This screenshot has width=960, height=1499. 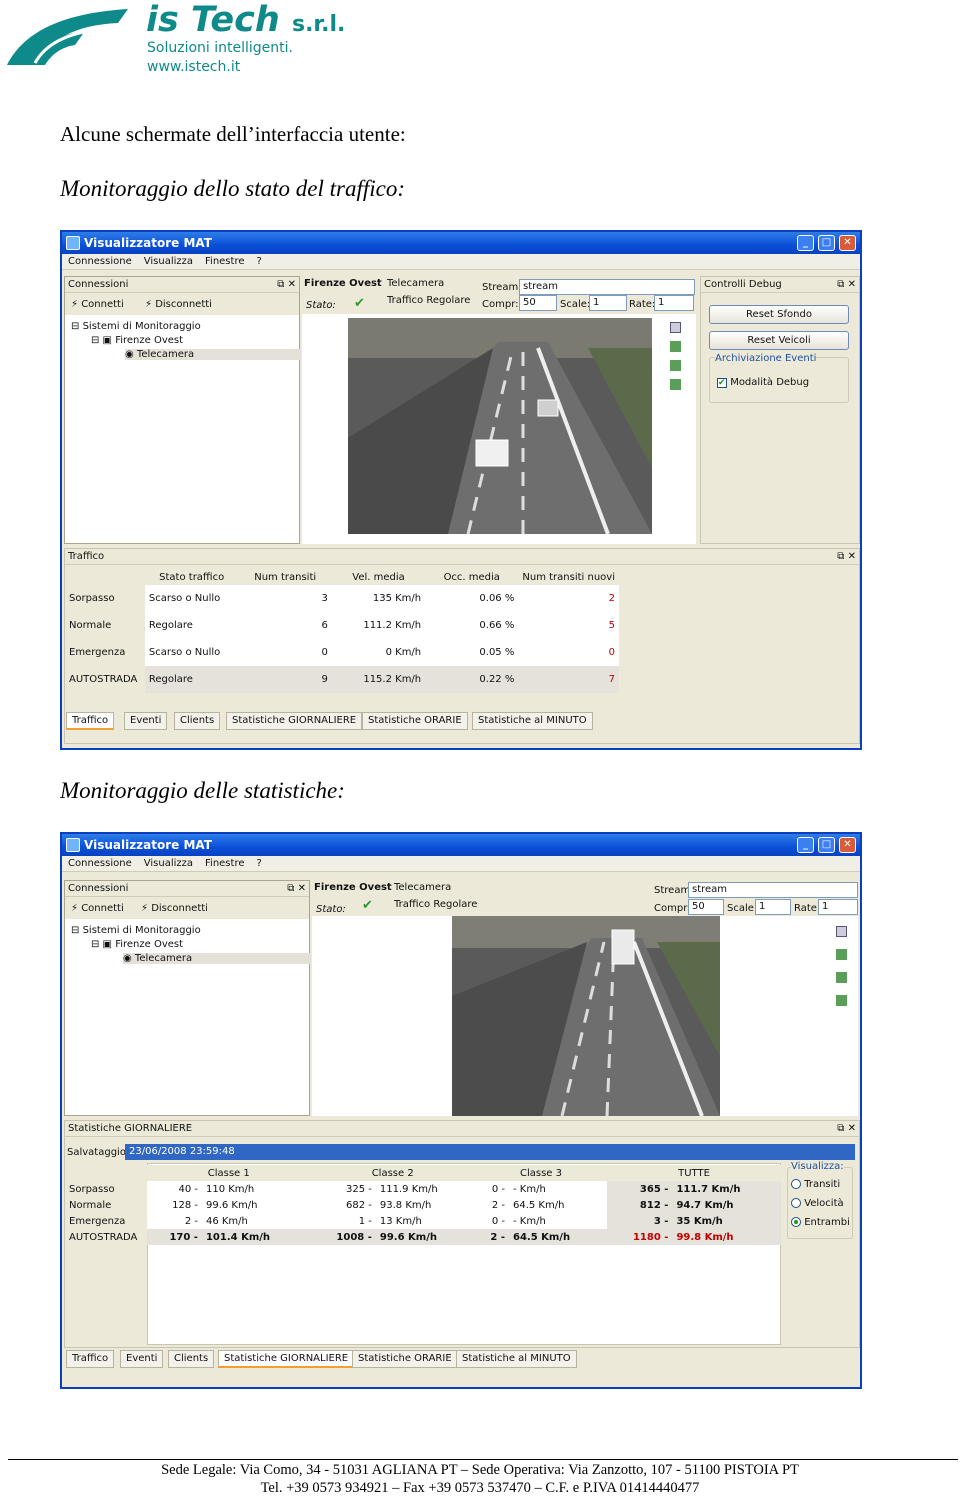 I want to click on cell: 9, so click(x=324, y=679).